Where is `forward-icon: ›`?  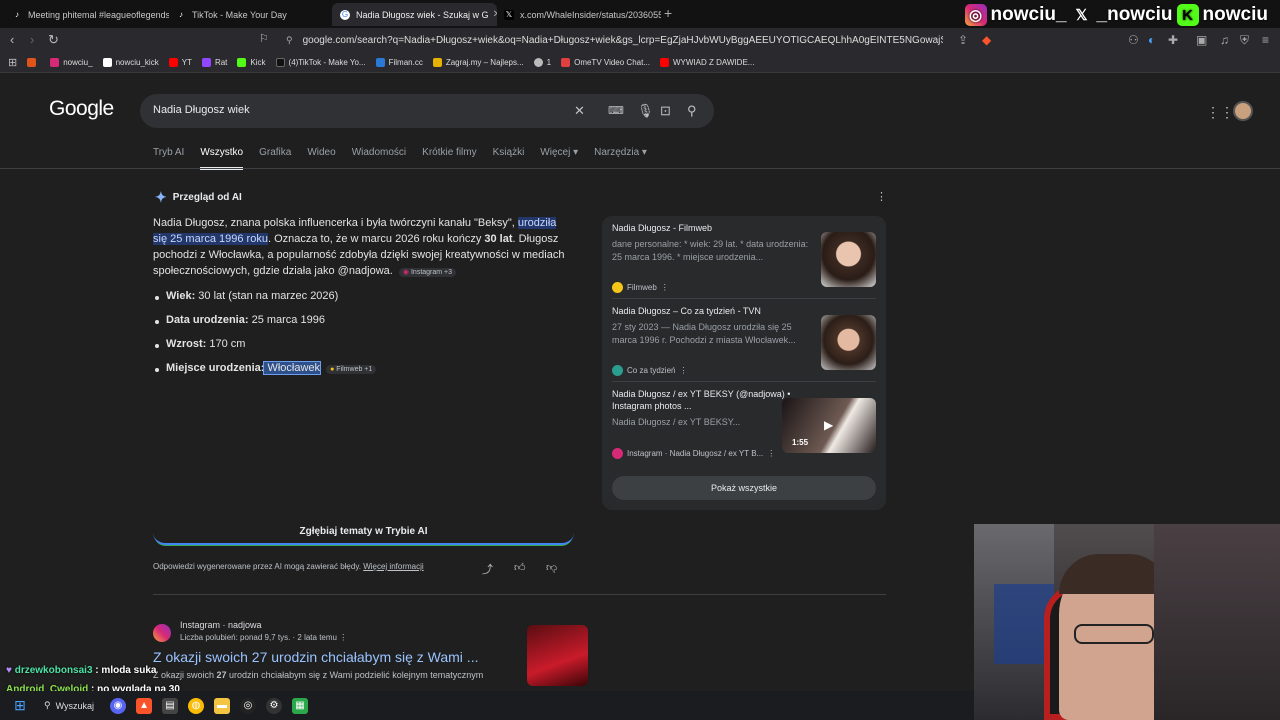 forward-icon: › is located at coordinates (32, 39).